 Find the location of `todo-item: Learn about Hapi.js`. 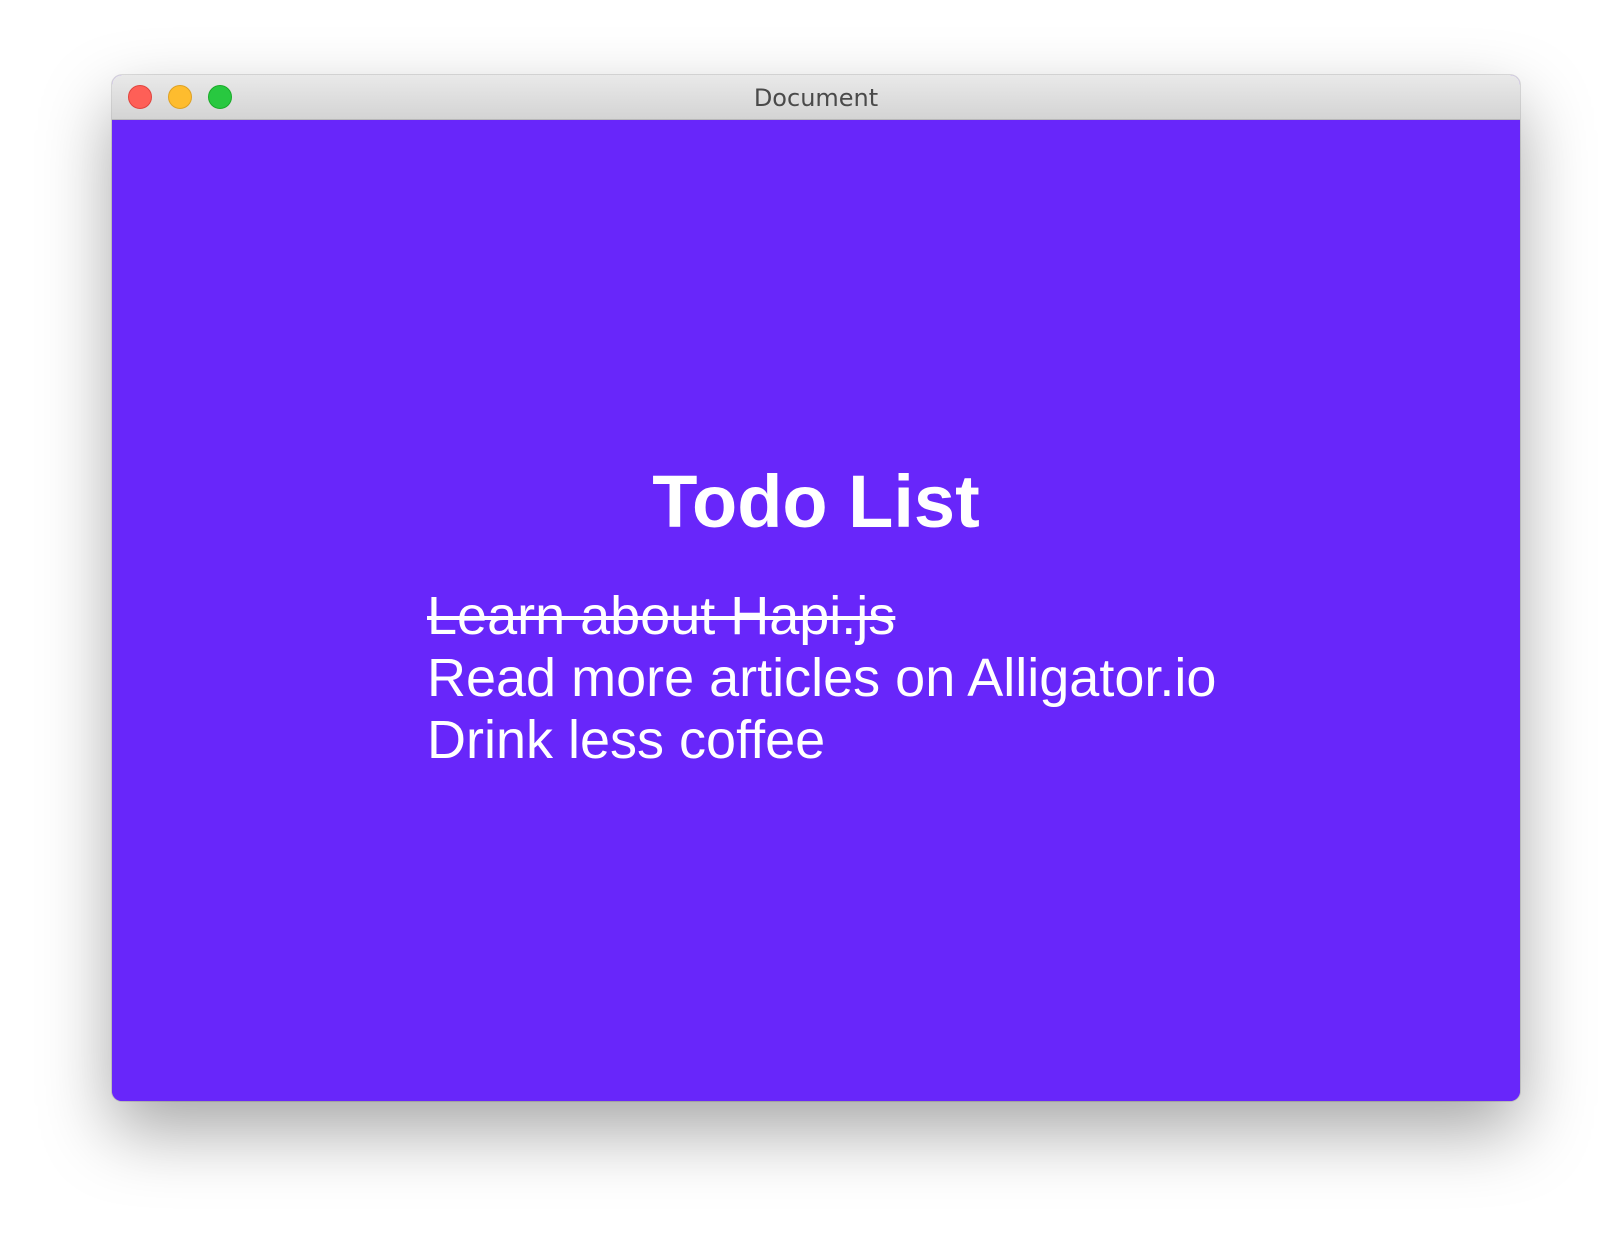

todo-item: Learn about Hapi.js is located at coordinates (821, 616).